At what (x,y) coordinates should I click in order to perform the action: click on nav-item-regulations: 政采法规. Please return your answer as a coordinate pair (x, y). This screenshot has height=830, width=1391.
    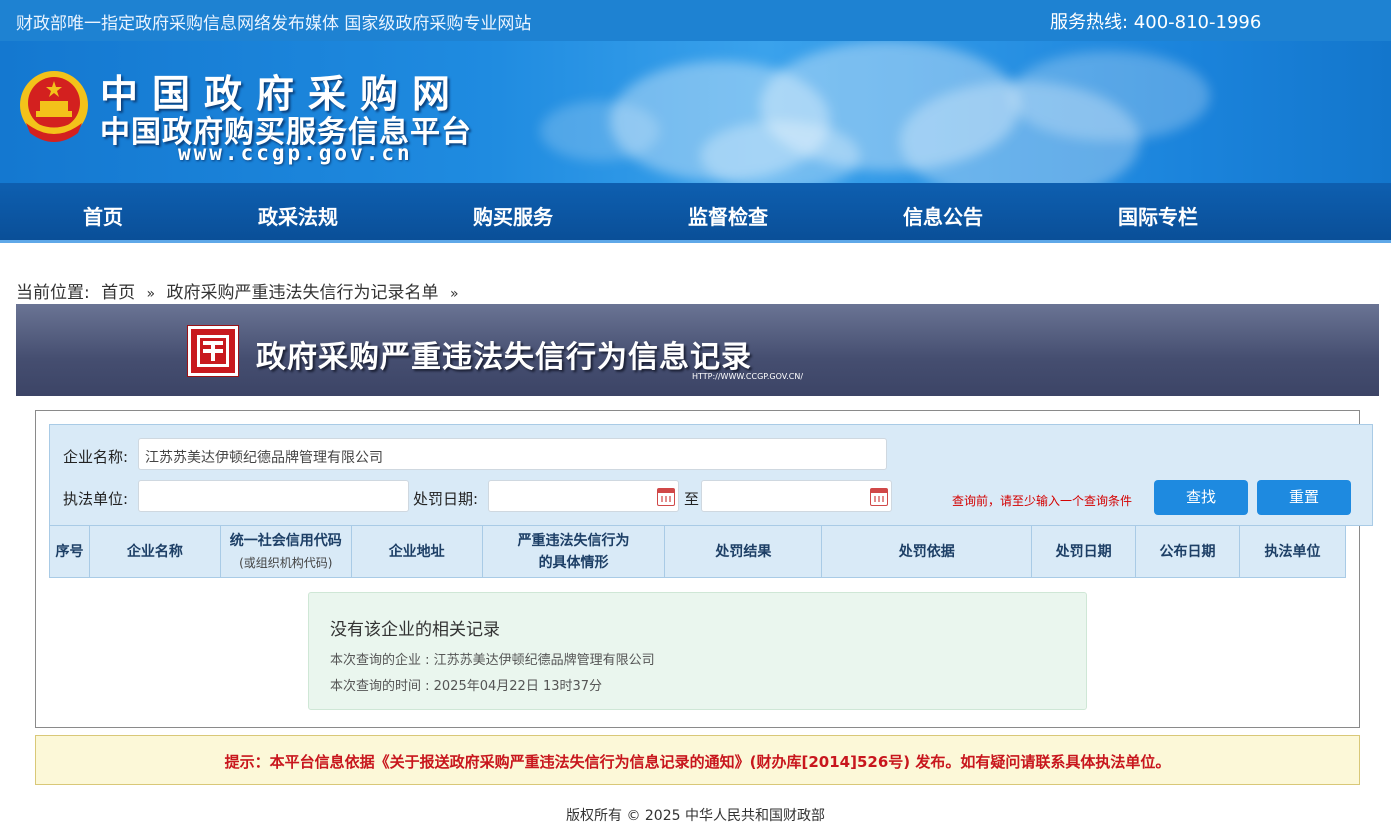
    Looking at the image, I should click on (298, 215).